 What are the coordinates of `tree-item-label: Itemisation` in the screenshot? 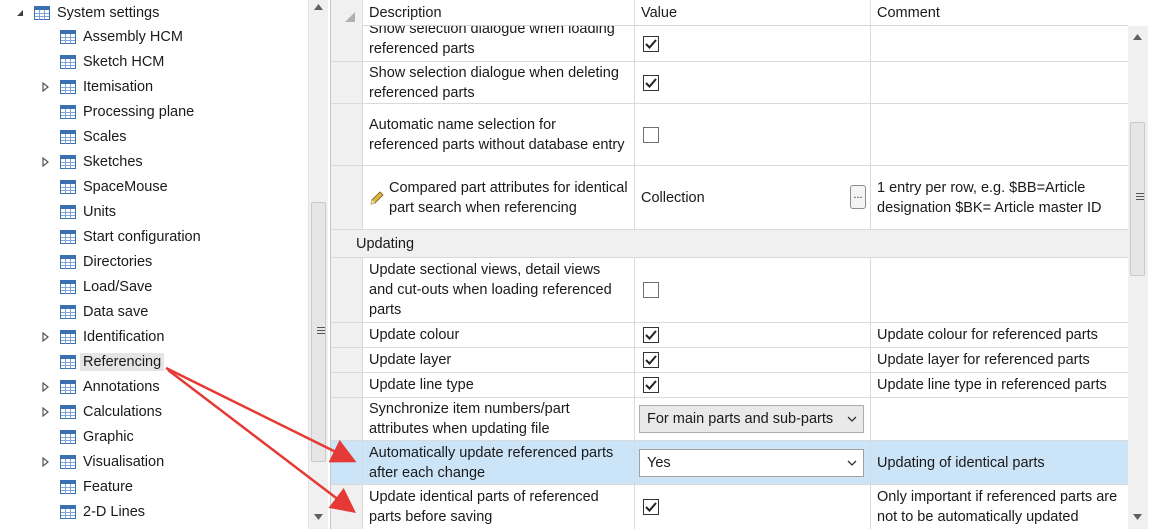 It's located at (118, 86).